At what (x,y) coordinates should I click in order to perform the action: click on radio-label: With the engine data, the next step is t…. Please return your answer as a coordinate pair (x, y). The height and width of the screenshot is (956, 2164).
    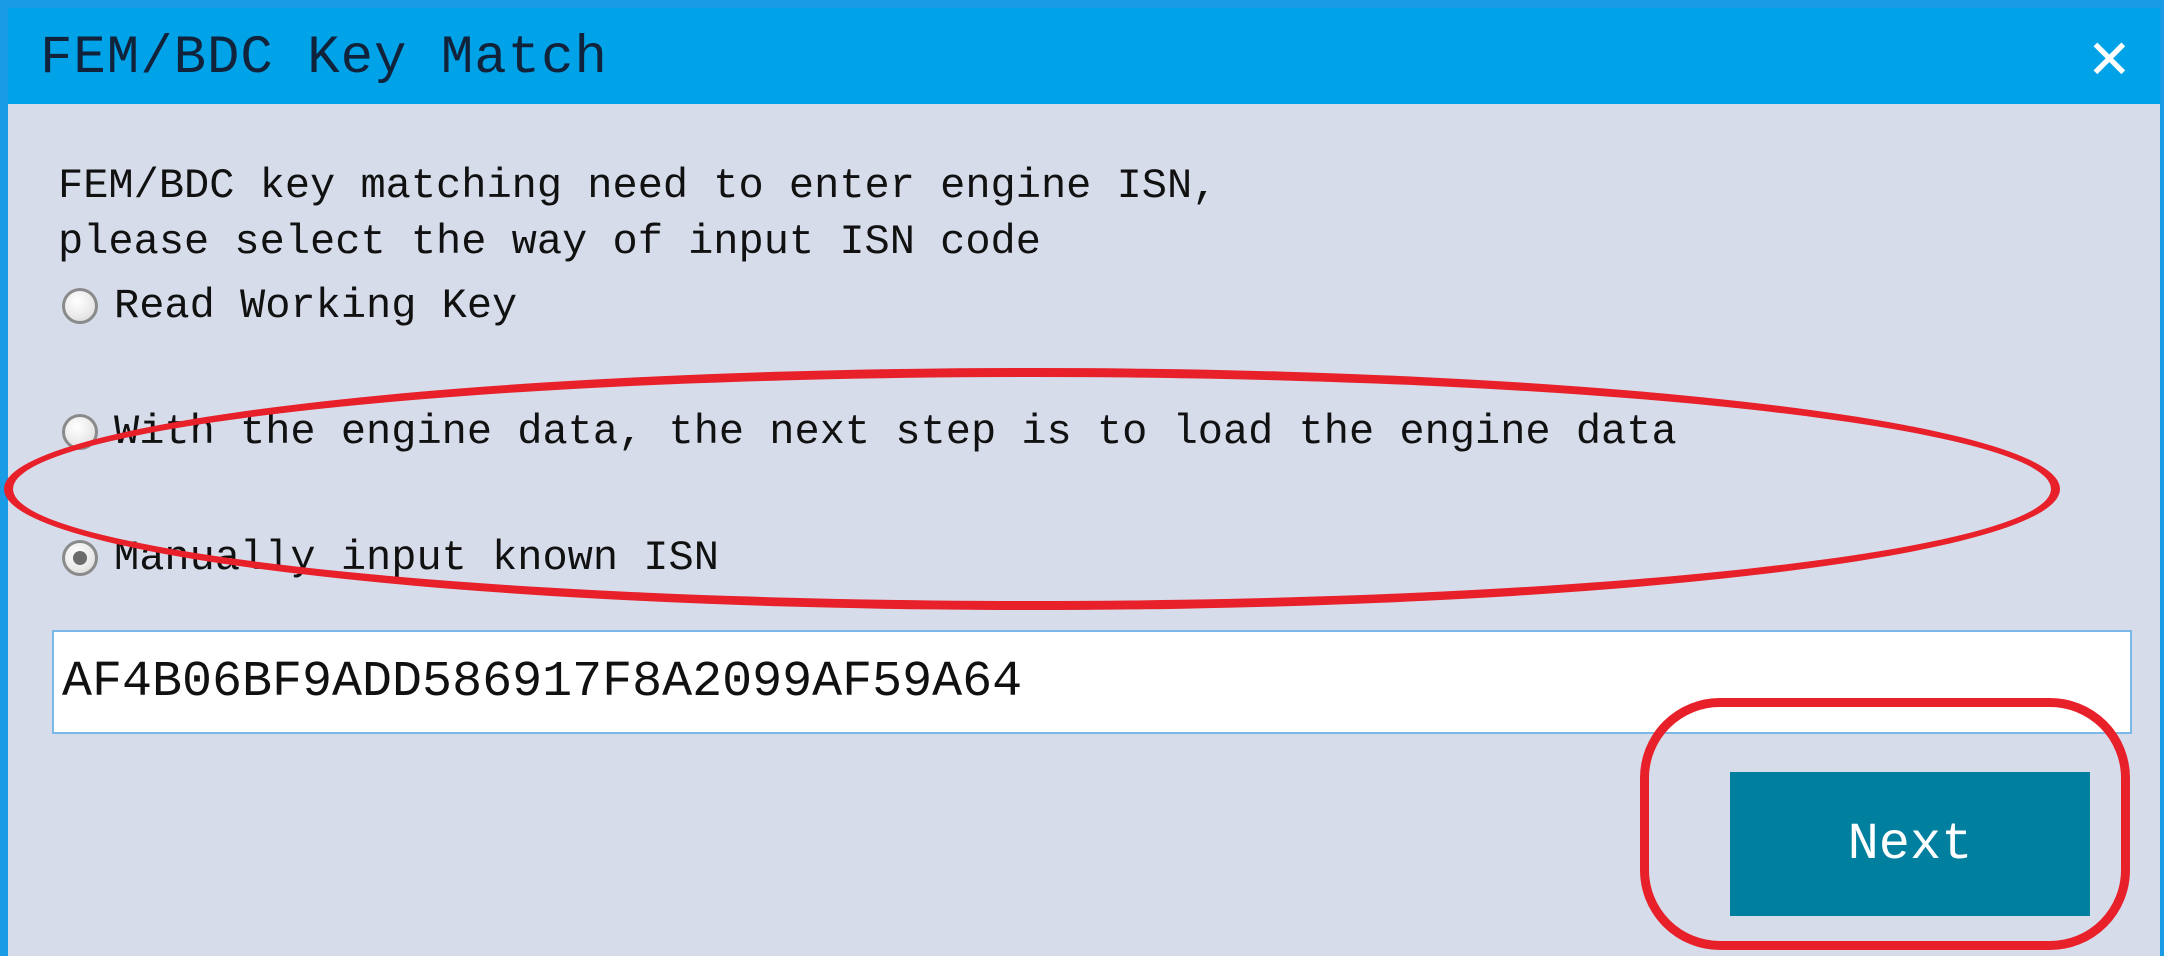
    Looking at the image, I should click on (895, 432).